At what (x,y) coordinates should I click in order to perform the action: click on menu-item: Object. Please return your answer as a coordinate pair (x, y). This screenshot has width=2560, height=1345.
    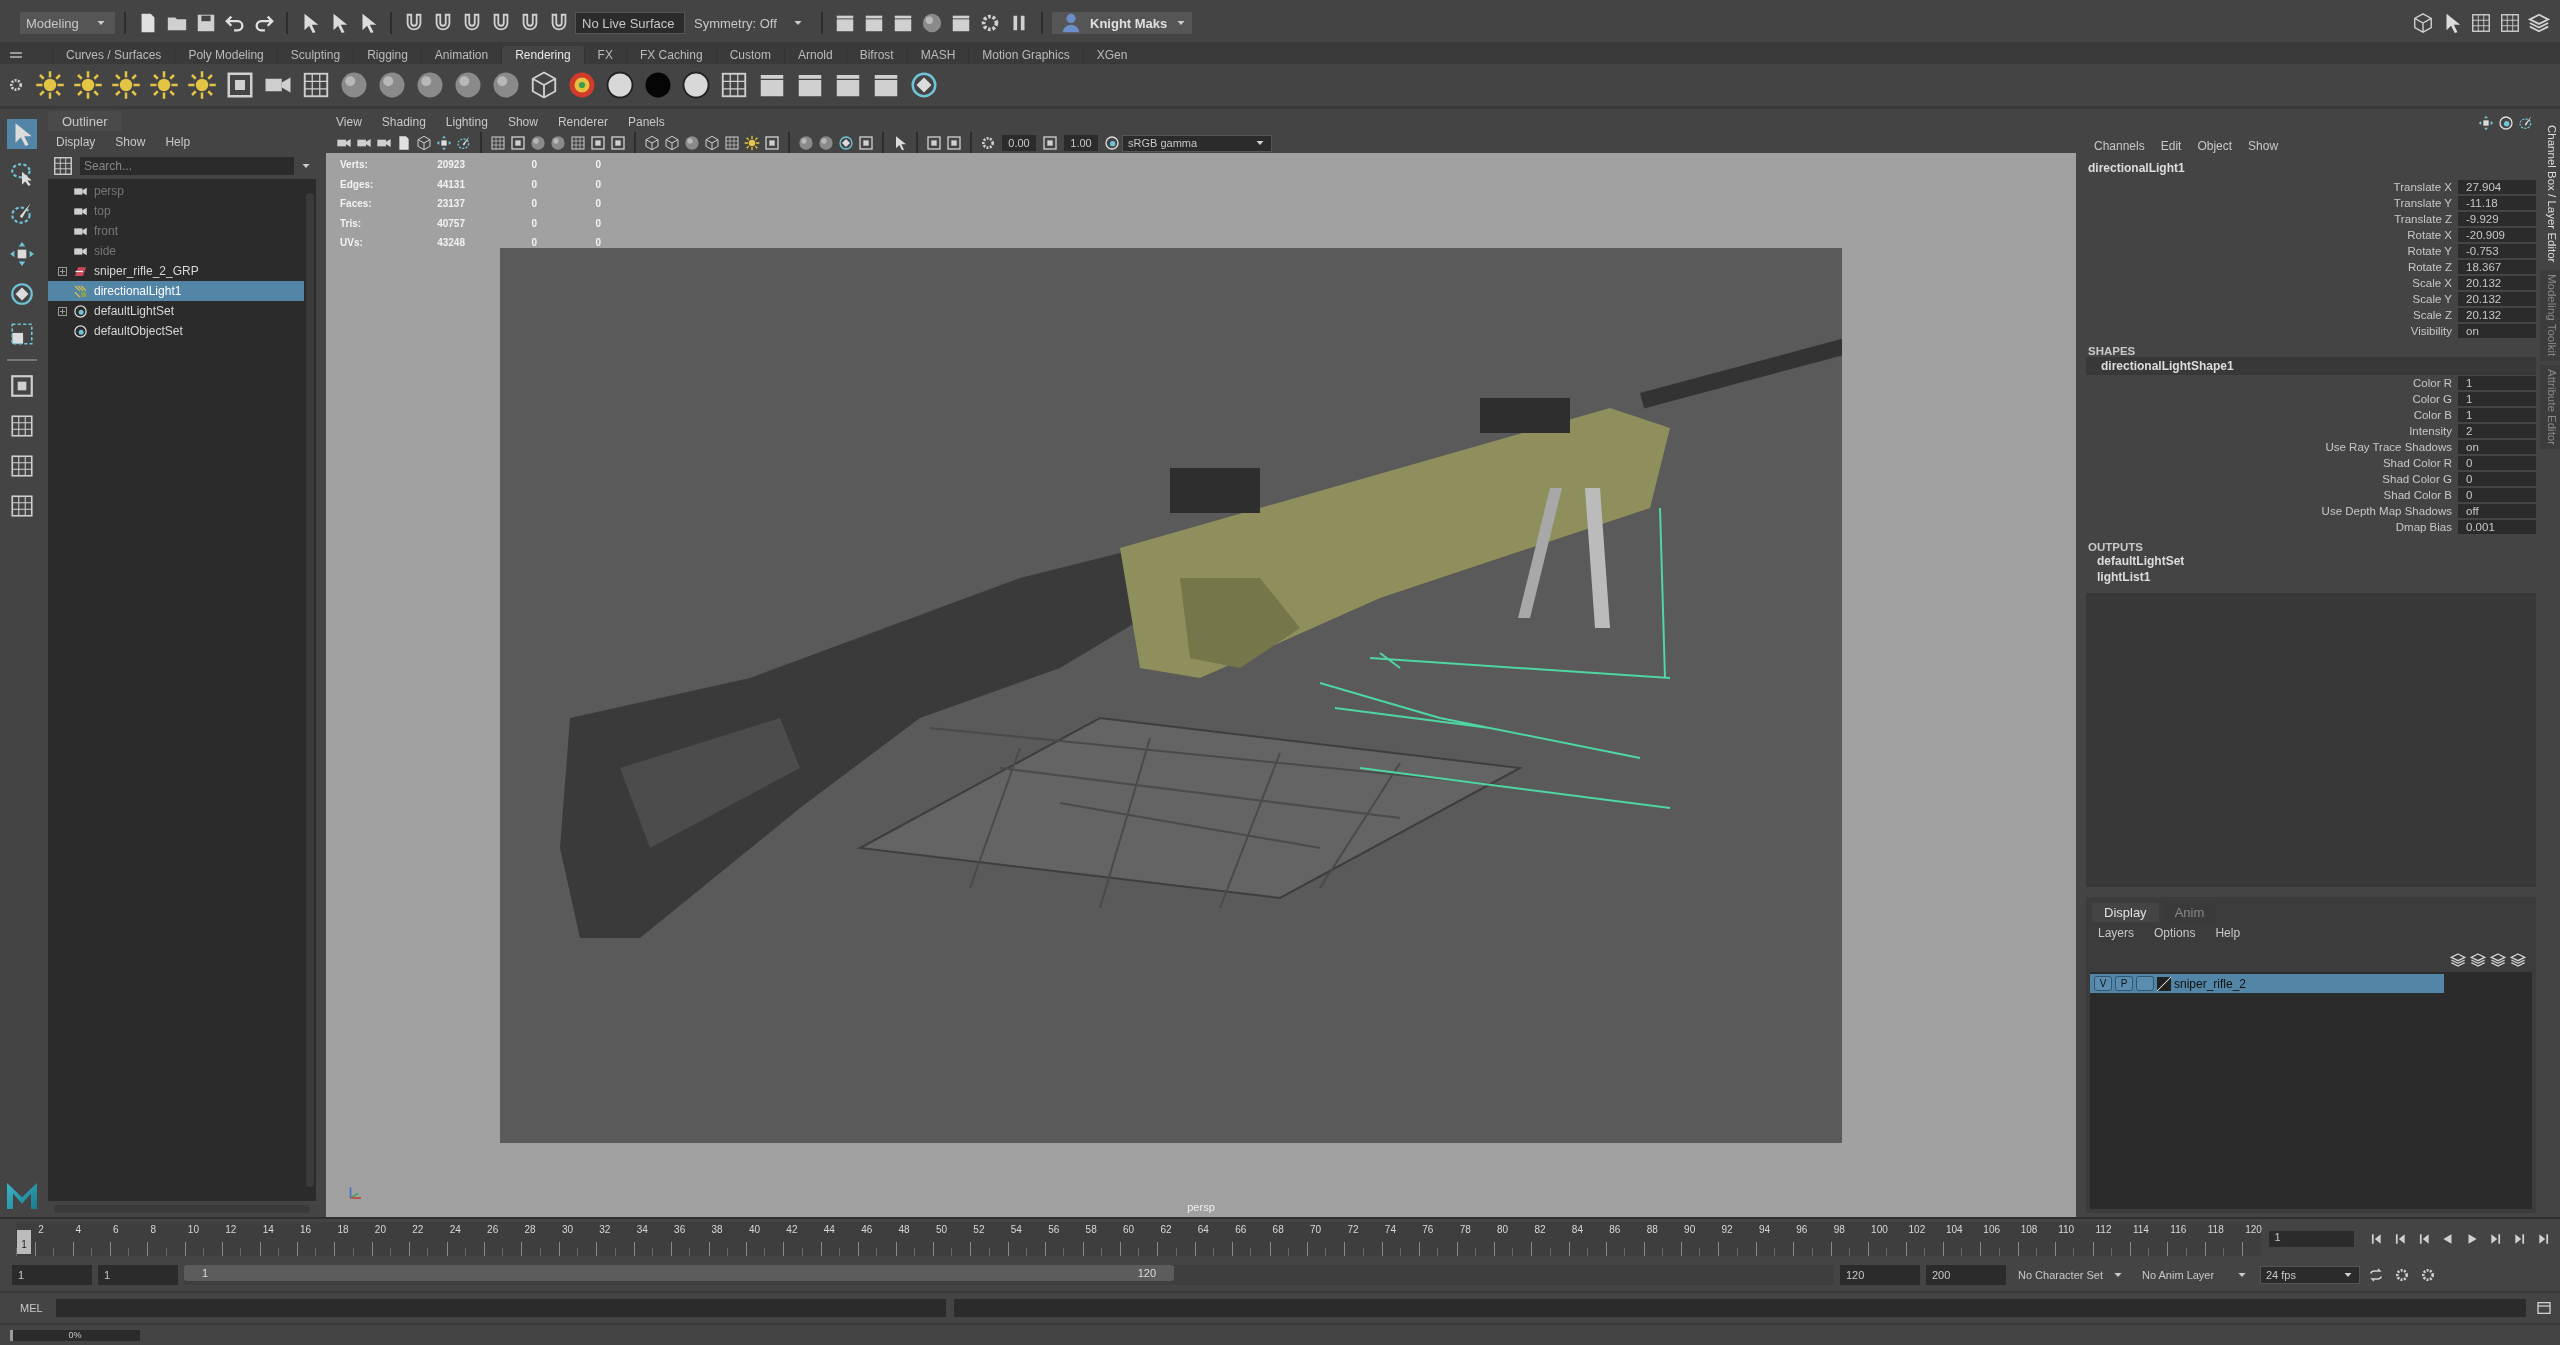
    Looking at the image, I should click on (2215, 146).